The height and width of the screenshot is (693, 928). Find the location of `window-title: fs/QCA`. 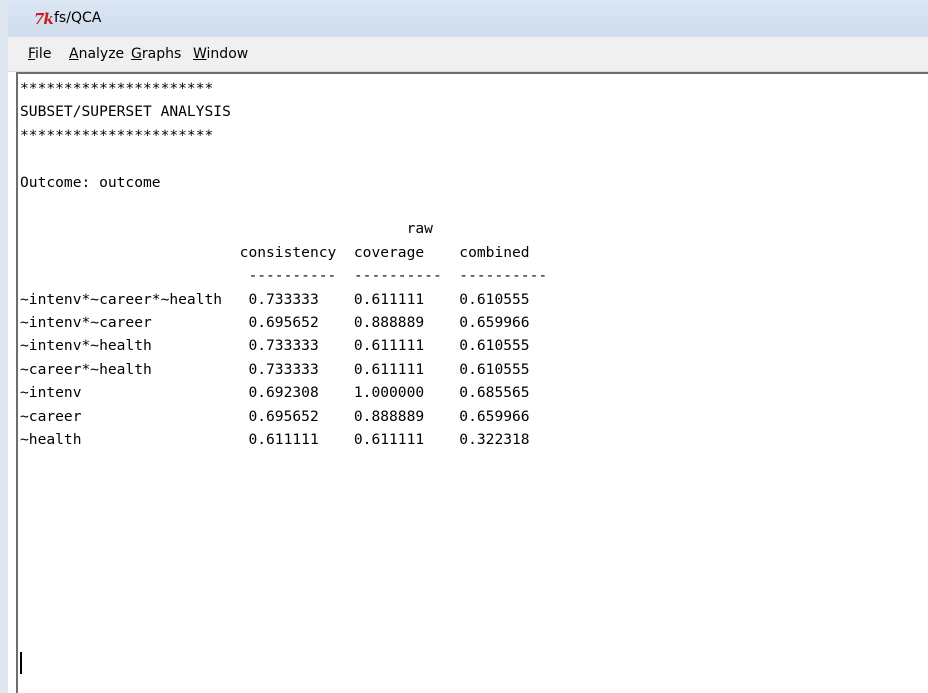

window-title: fs/QCA is located at coordinates (78, 18).